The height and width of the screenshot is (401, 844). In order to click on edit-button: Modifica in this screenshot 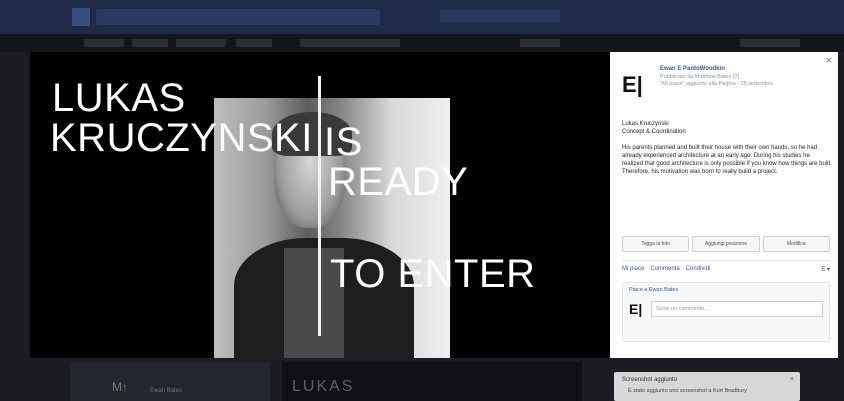, I will do `click(796, 244)`.